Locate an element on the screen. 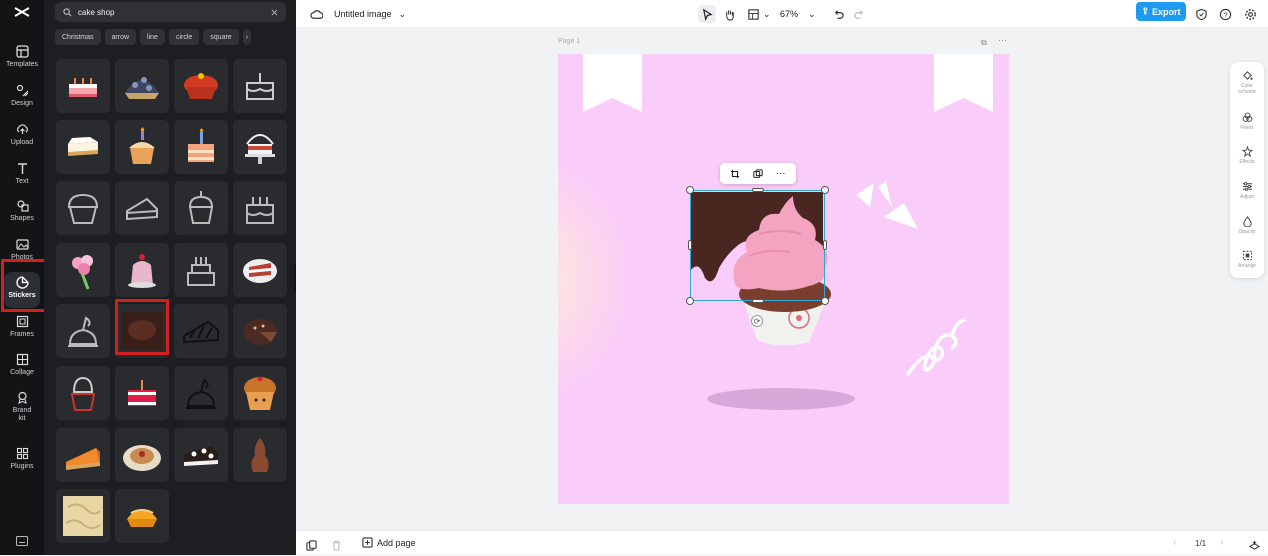 This screenshot has height=556, width=1268. chevron-down-icon: ⌄ is located at coordinates (402, 13).